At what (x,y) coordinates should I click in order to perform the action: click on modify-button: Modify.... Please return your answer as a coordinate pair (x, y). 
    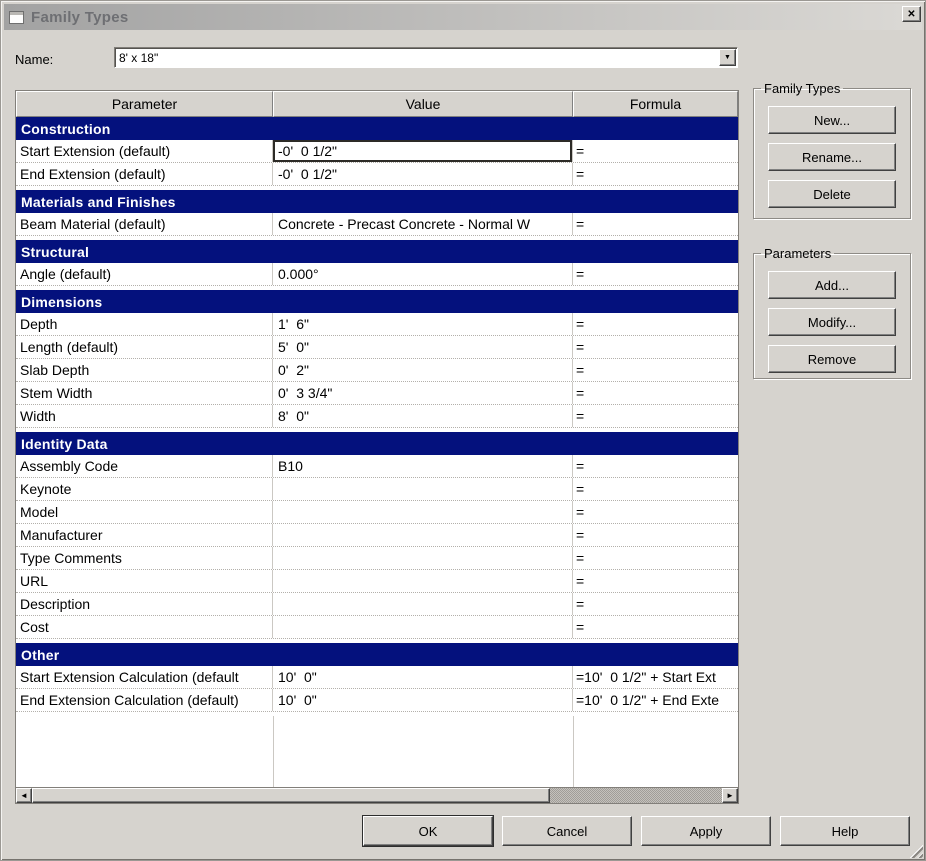
    Looking at the image, I should click on (832, 322).